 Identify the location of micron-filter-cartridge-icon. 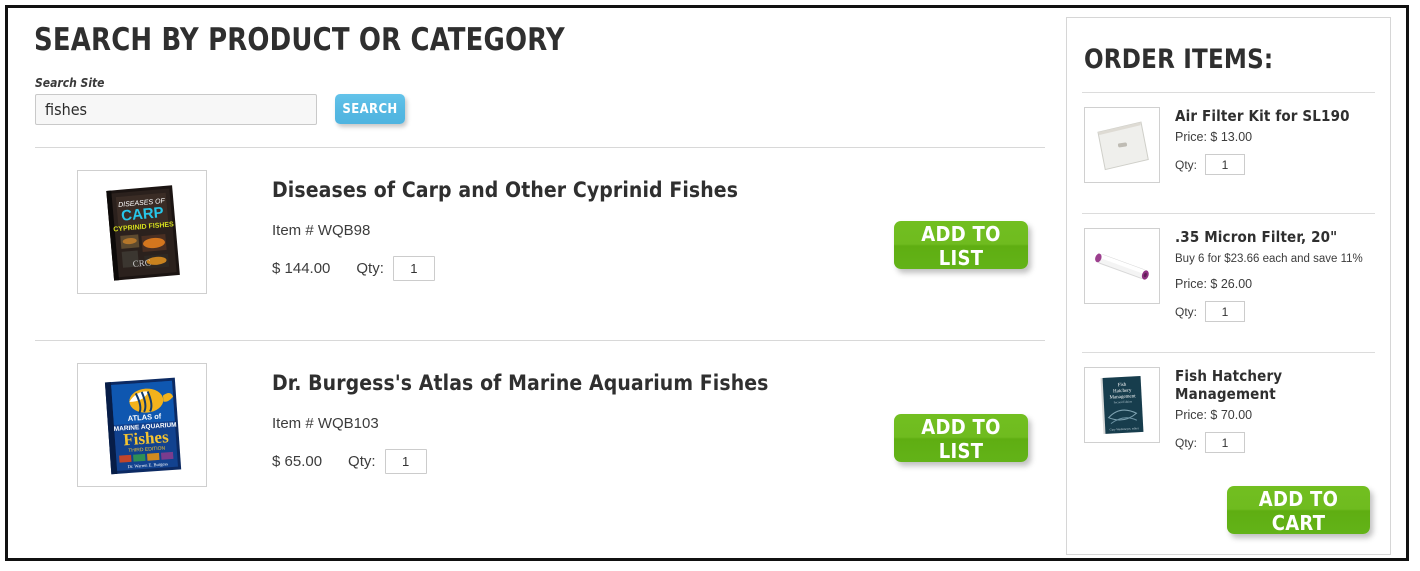
(1122, 266).